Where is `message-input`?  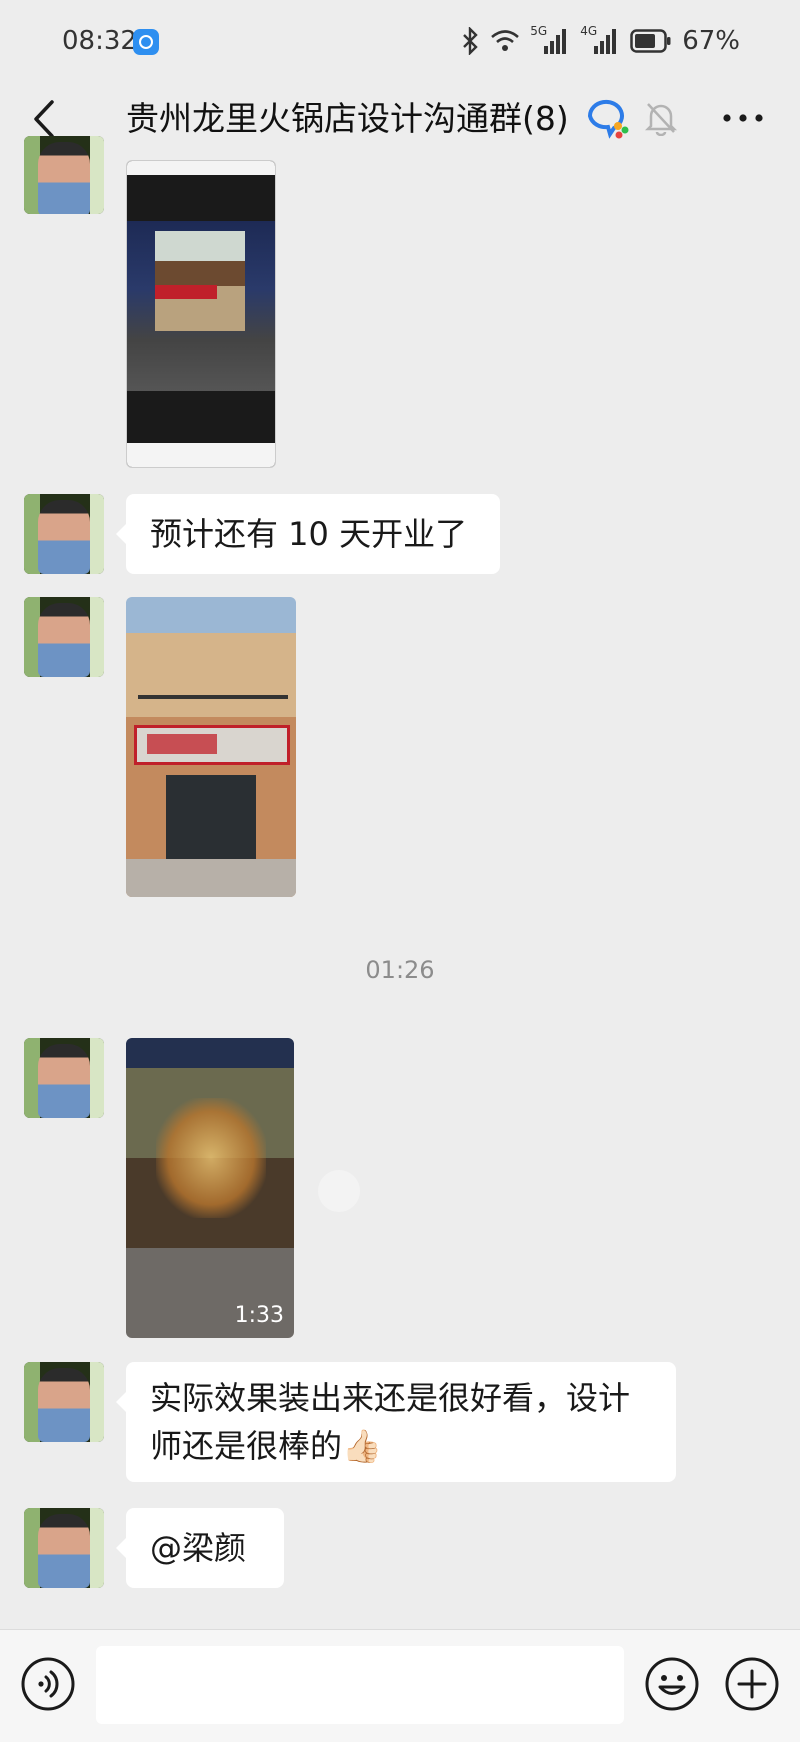
message-input is located at coordinates (360, 1685).